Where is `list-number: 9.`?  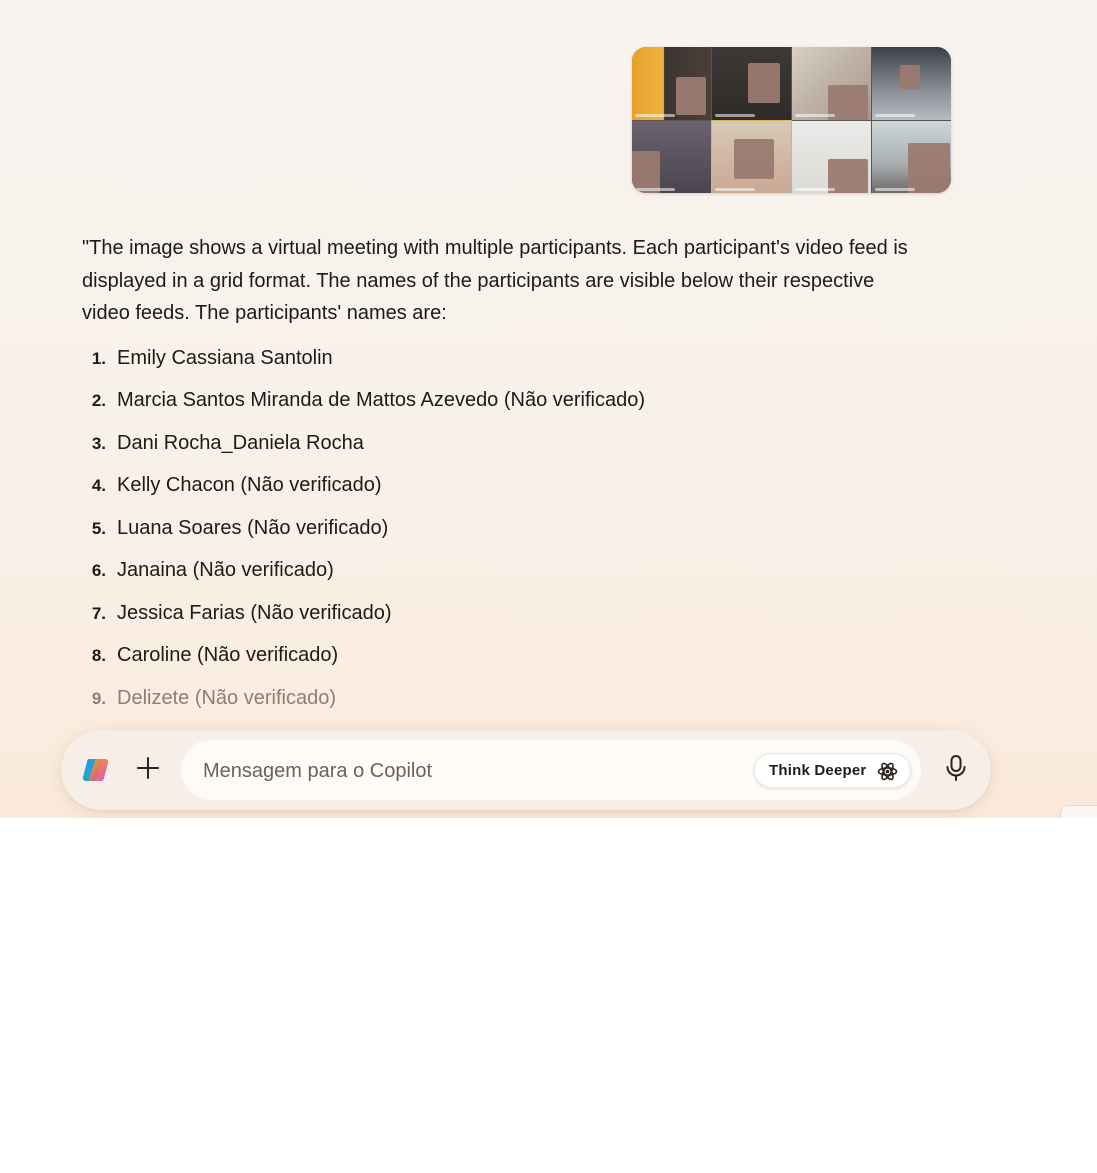
list-number: 9. is located at coordinates (98, 698).